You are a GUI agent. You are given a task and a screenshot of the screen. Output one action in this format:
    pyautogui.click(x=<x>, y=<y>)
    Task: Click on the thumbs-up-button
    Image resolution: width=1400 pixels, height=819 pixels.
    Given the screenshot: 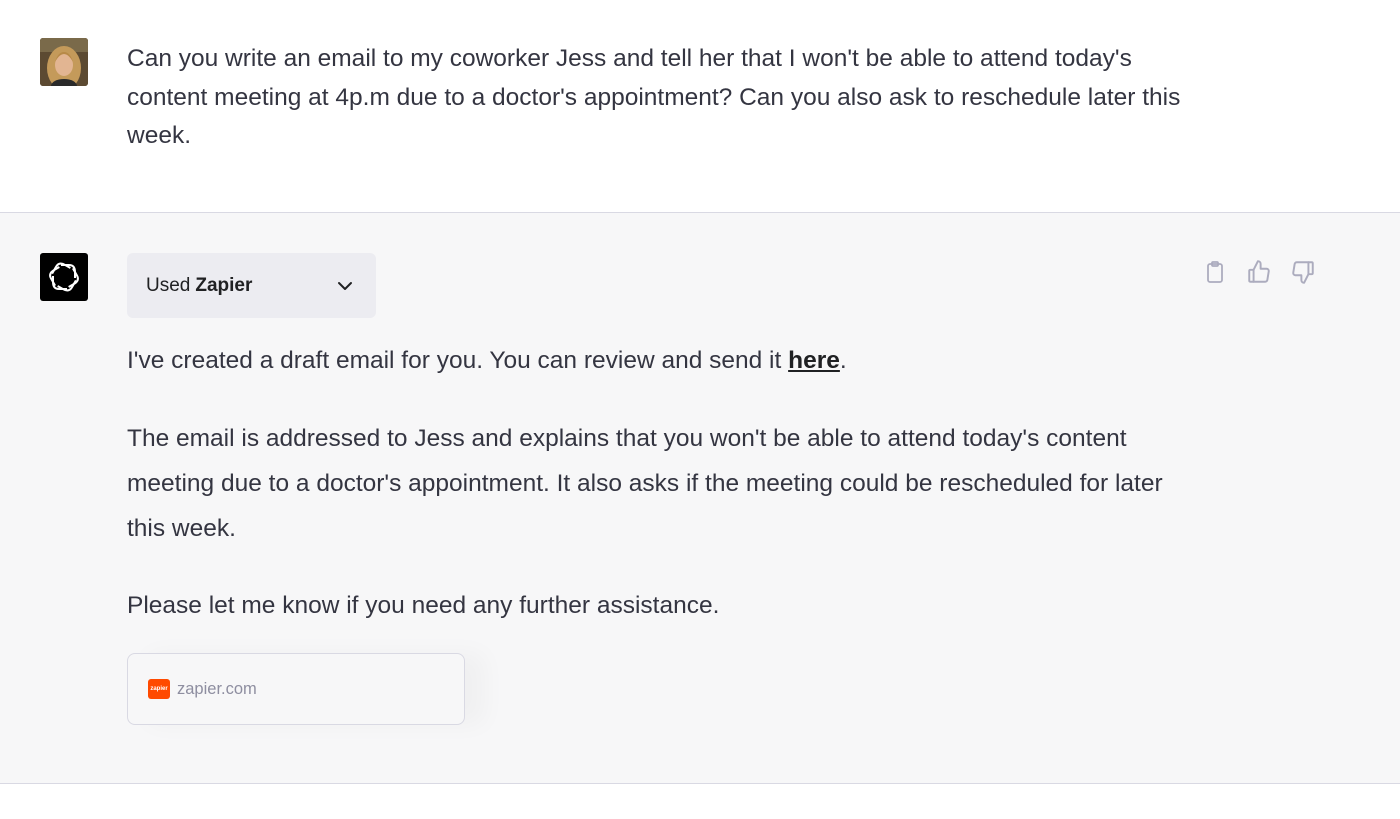 What is the action you would take?
    pyautogui.click(x=1259, y=272)
    